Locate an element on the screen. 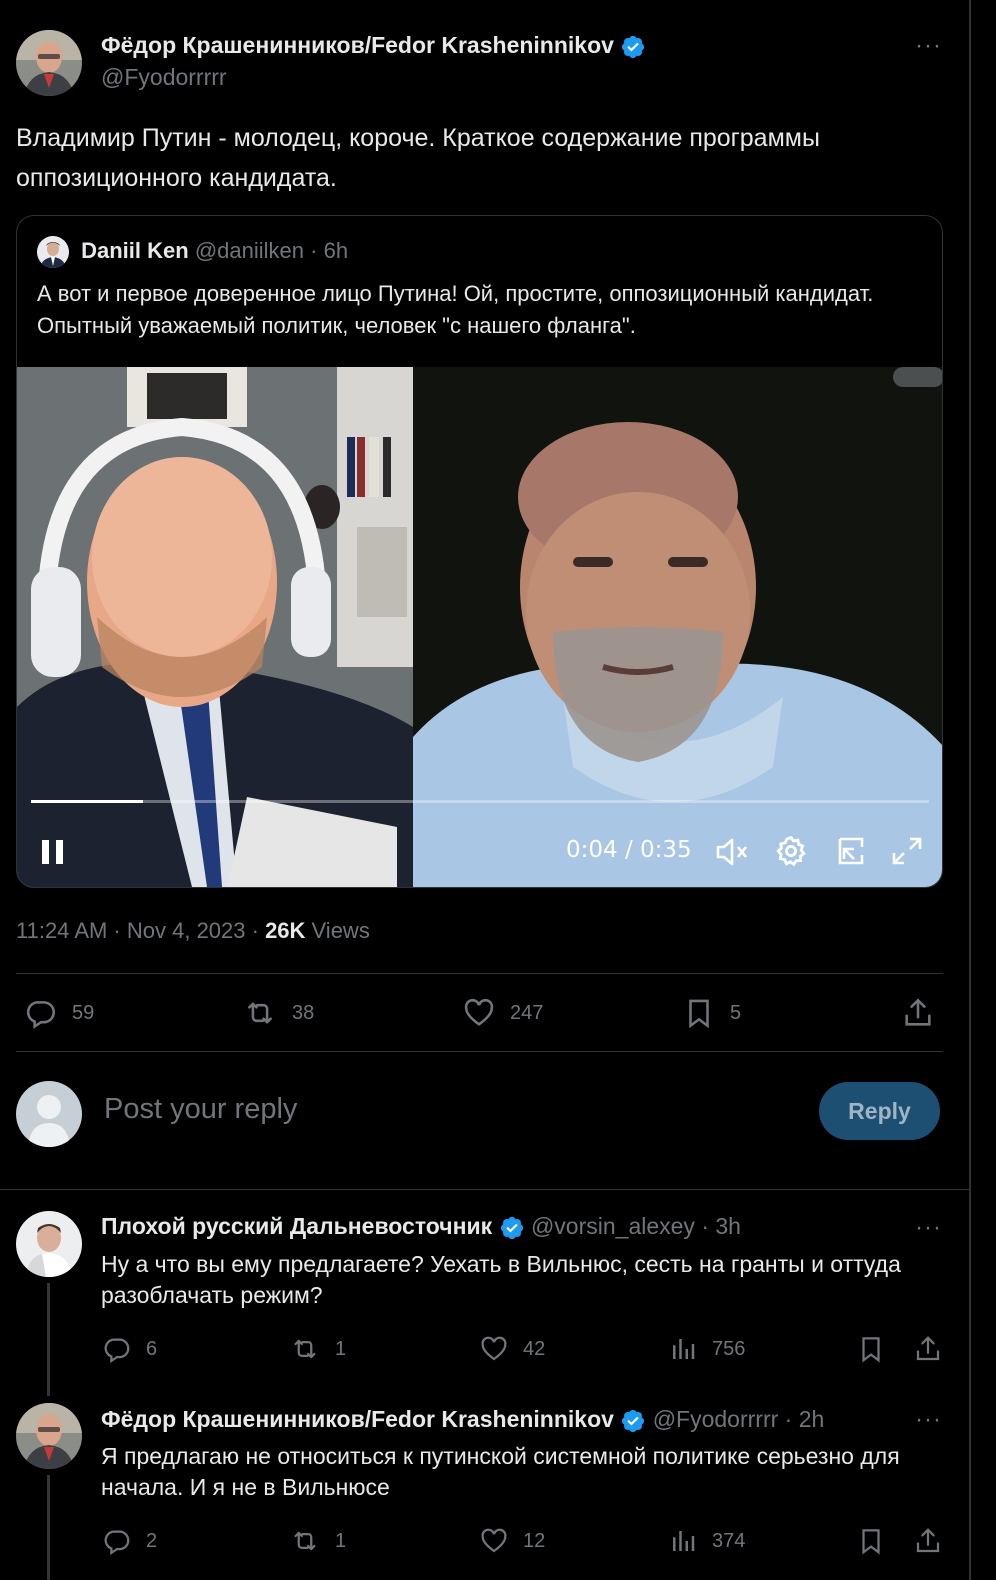 This screenshot has width=996, height=1580. quote-author-avatar is located at coordinates (53, 252).